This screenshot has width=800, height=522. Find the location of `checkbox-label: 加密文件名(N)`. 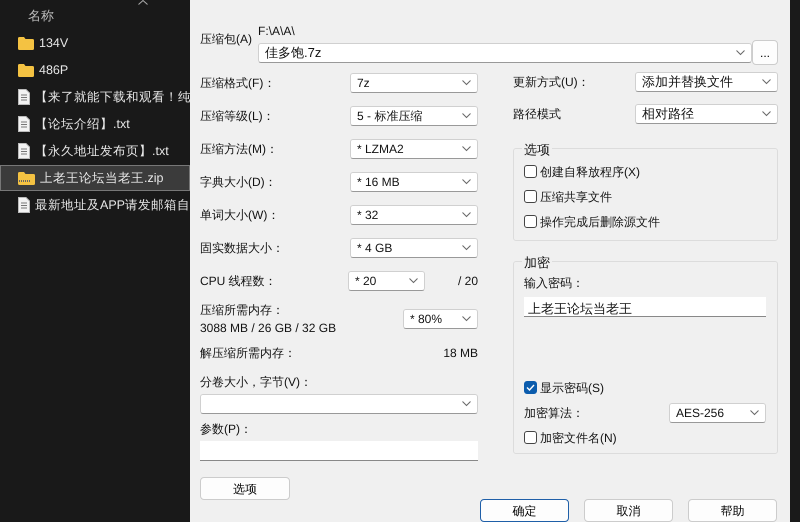

checkbox-label: 加密文件名(N) is located at coordinates (578, 438).